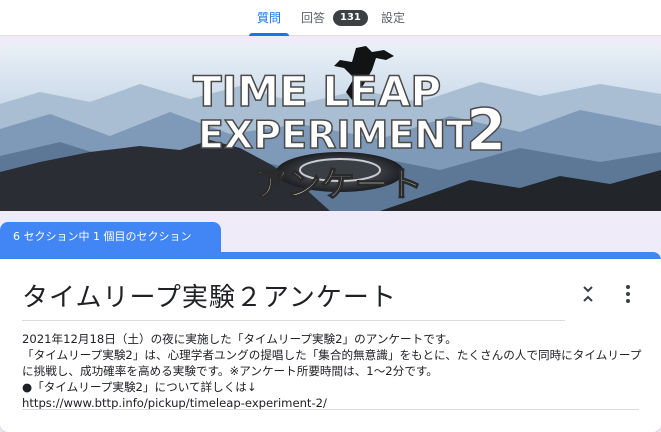 This screenshot has width=661, height=432. What do you see at coordinates (350, 18) in the screenshot?
I see `answers-count-badge: 131` at bounding box center [350, 18].